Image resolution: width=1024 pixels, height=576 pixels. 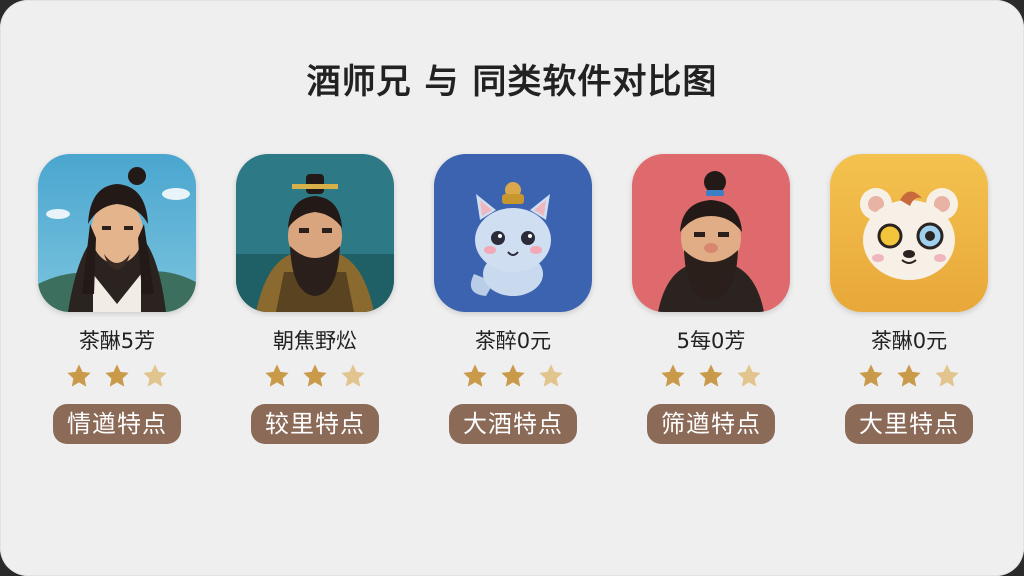 I want to click on bearded-topknot-man-icon, so click(x=711, y=233).